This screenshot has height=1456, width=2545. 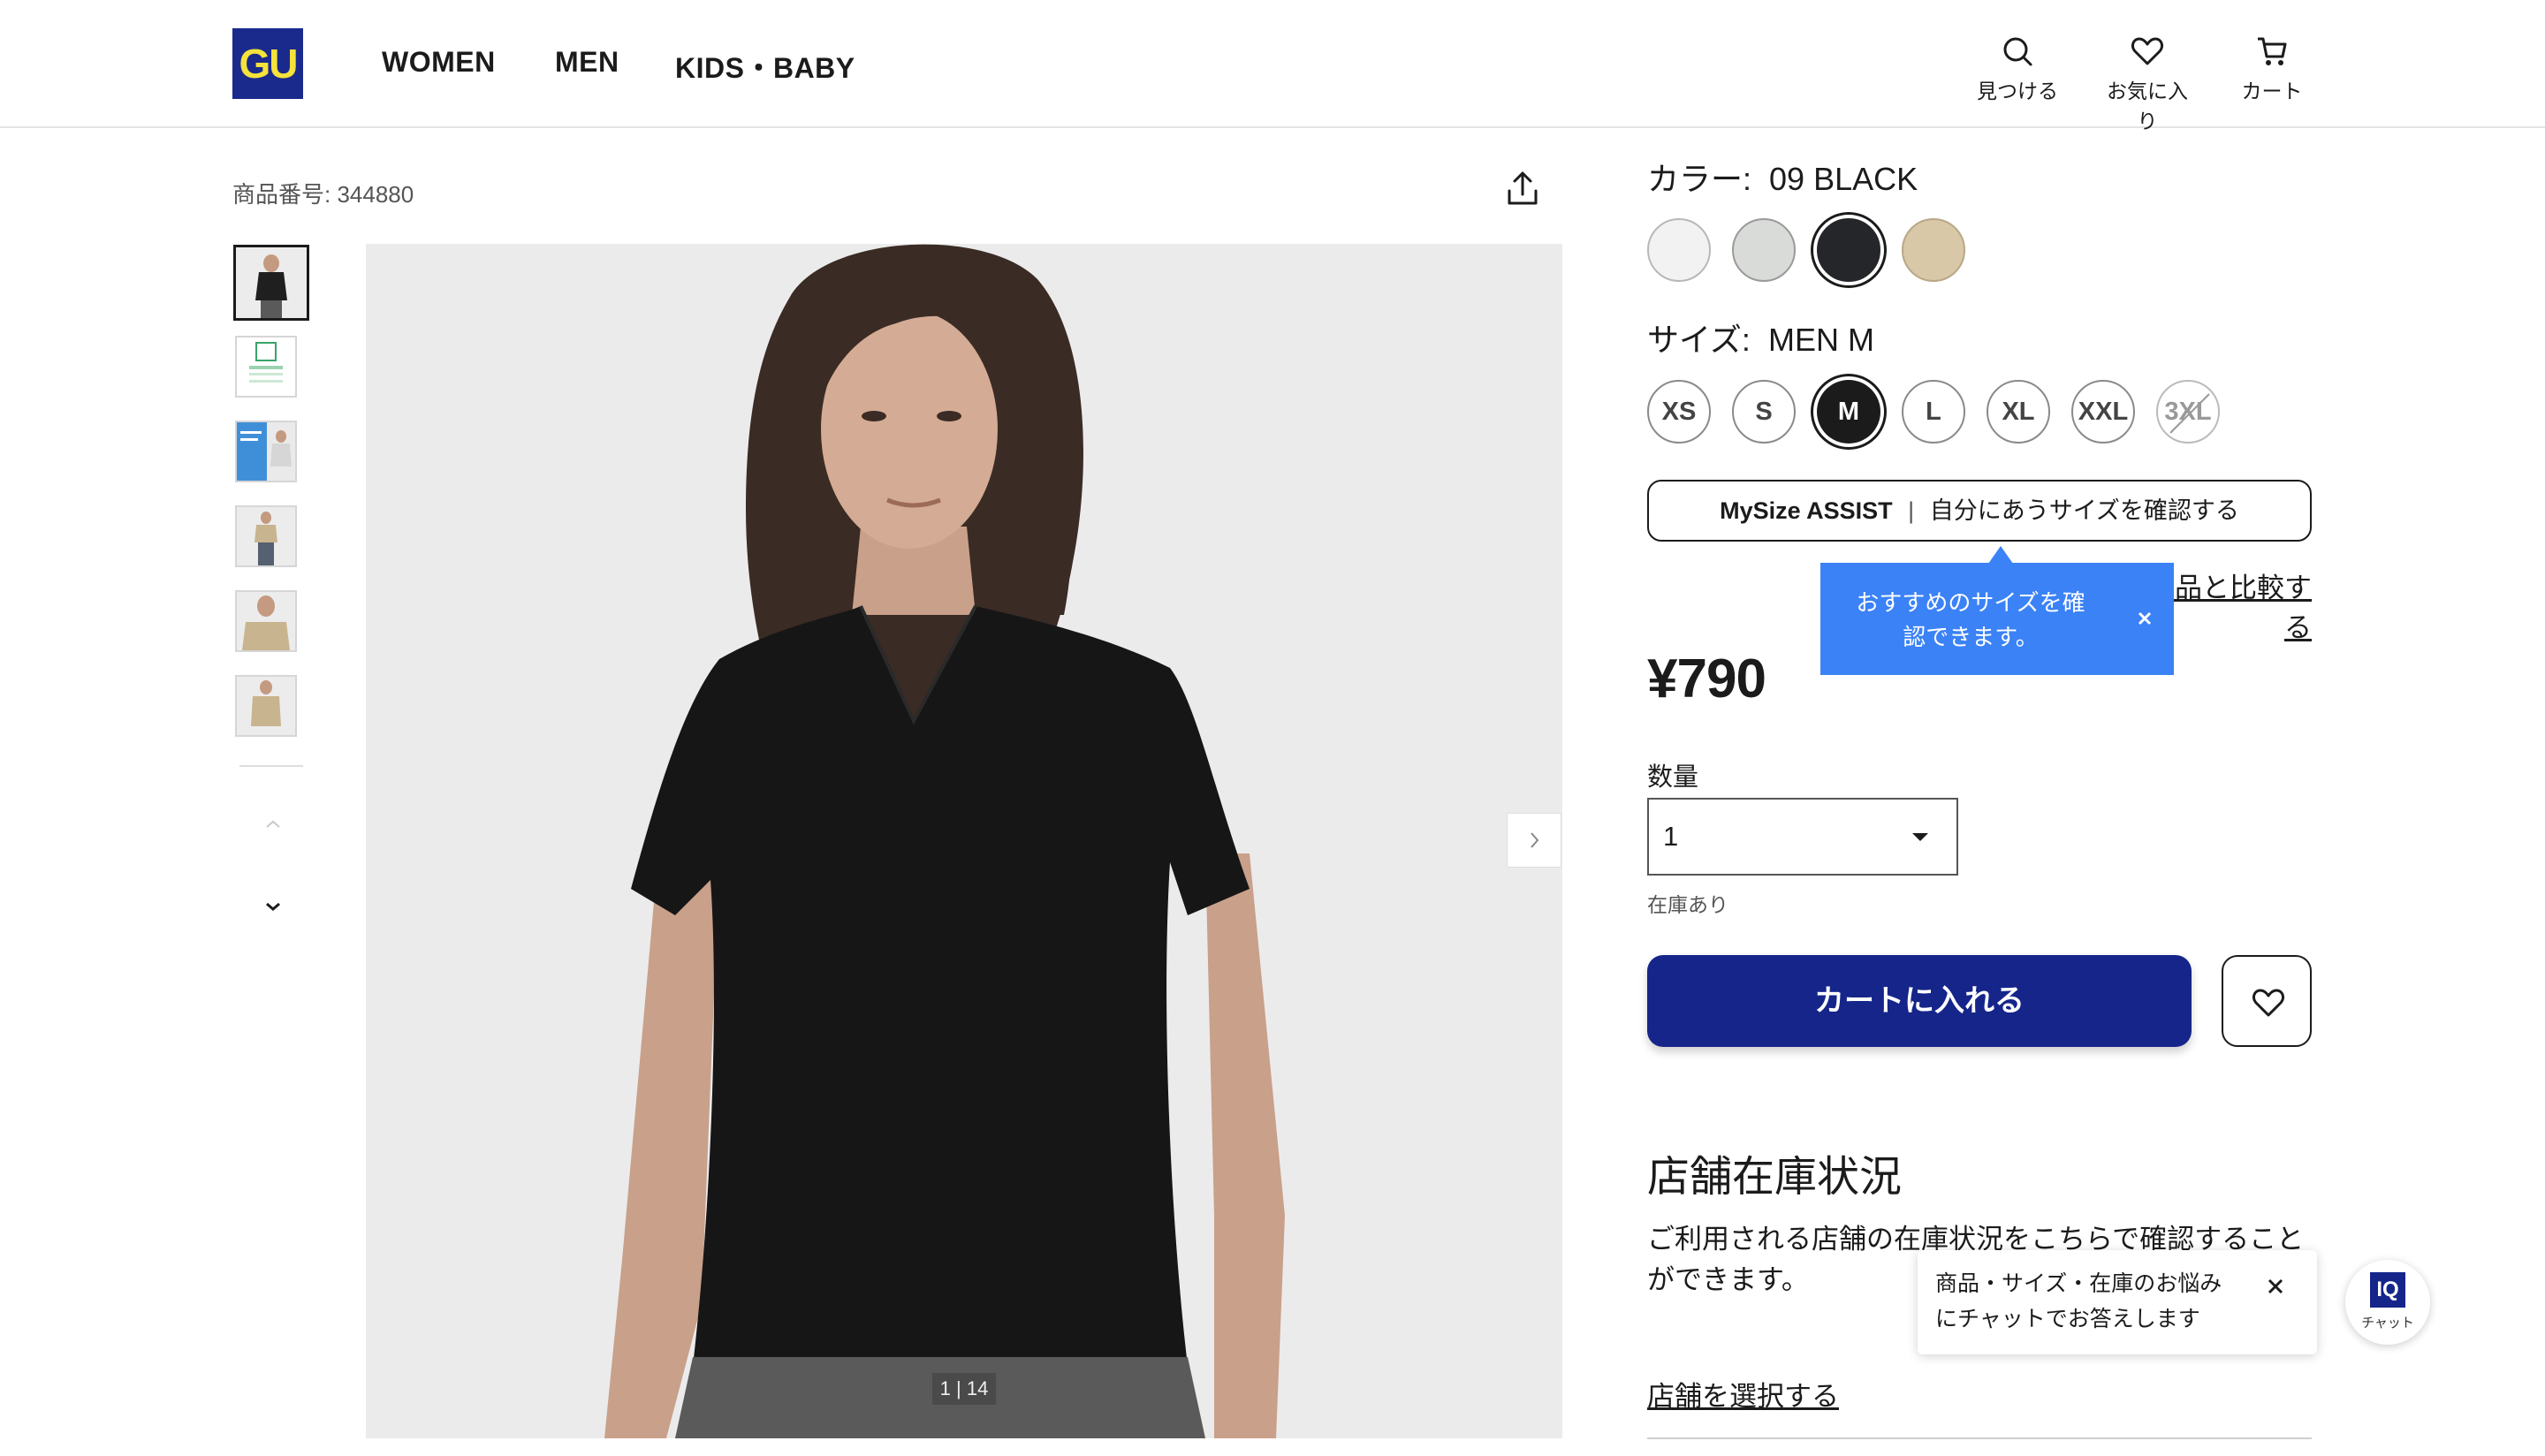 I want to click on quantity-label: 数量, so click(x=1673, y=777).